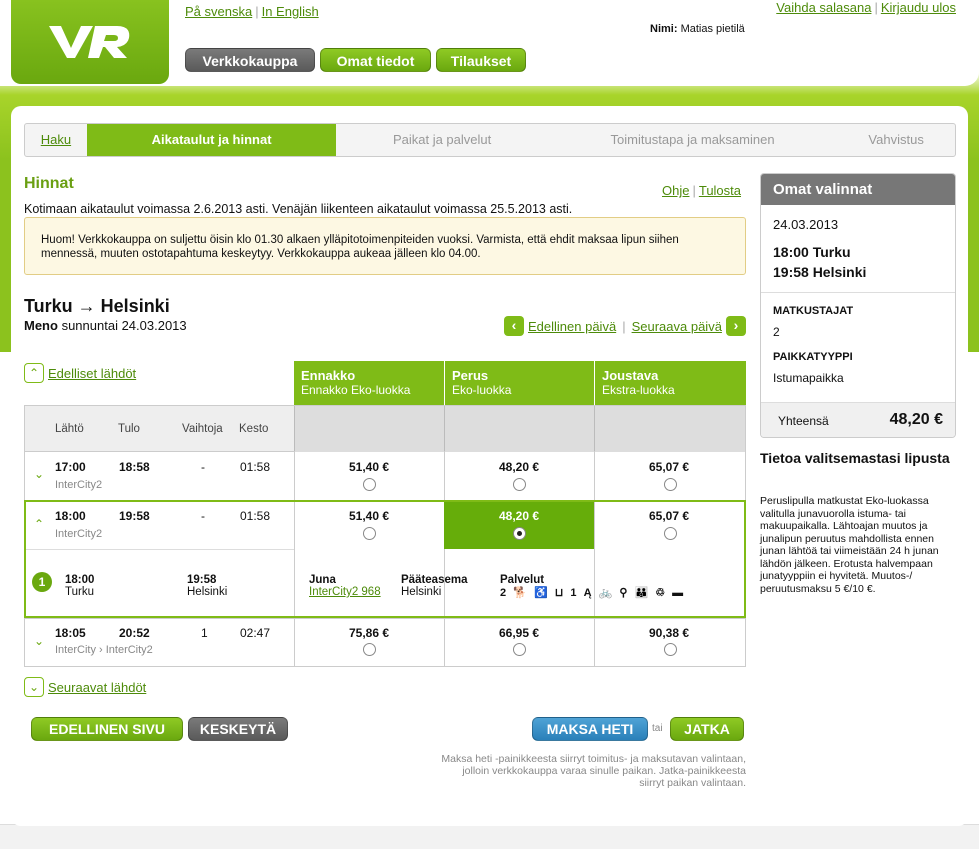 The image size is (979, 849). Describe the element at coordinates (482, 390) in the screenshot. I see `fare-class: Eko-luokka` at that location.